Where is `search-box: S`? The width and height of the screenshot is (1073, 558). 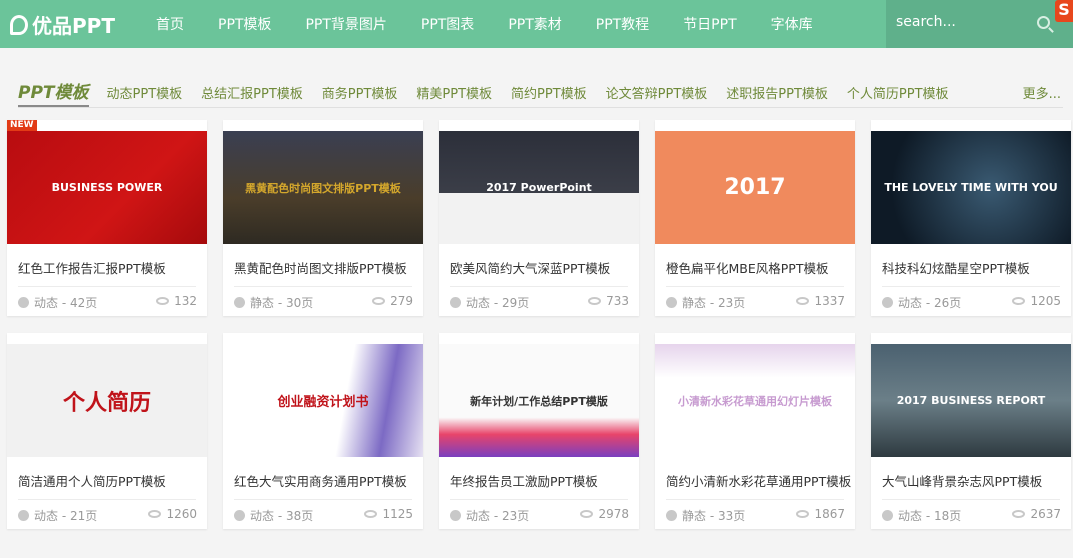
search-box: S is located at coordinates (979, 24).